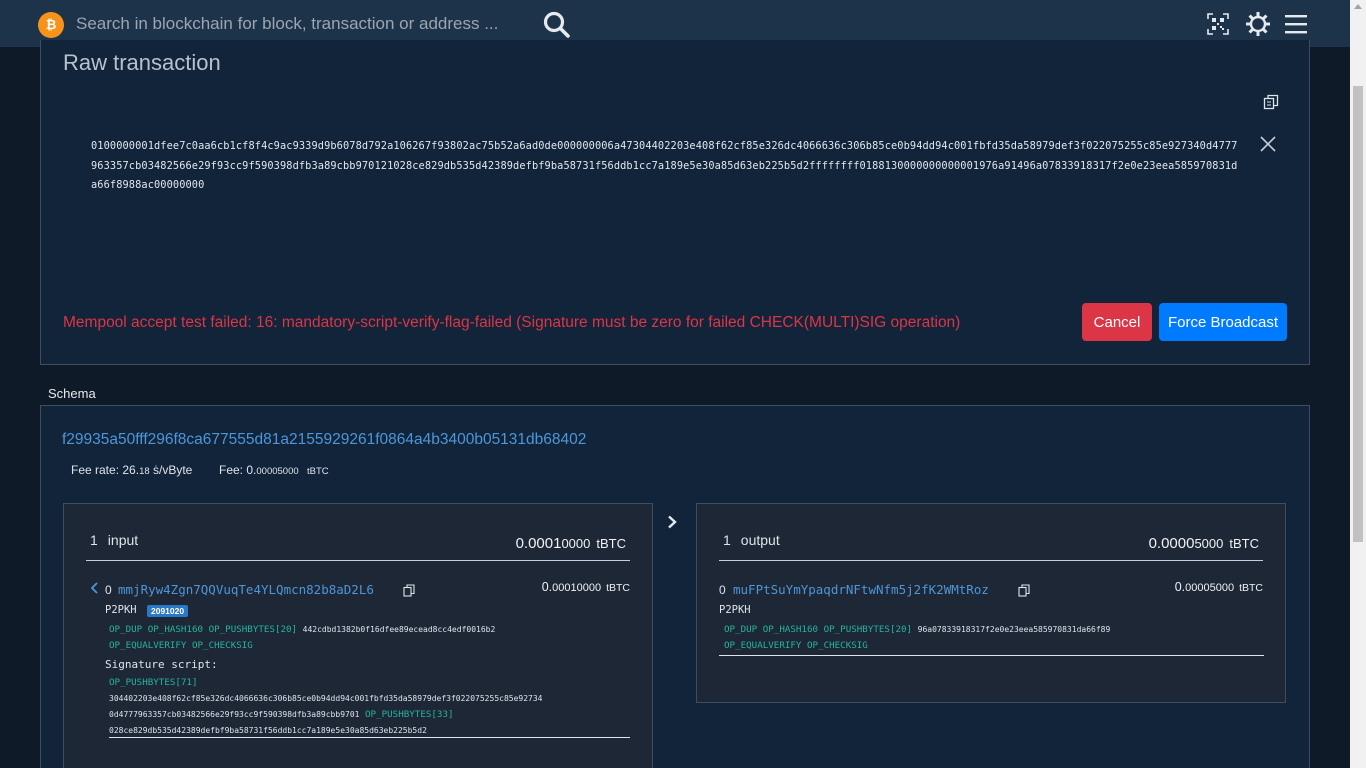  Describe the element at coordinates (274, 470) in the screenshot. I see `fee: Fee: 0.00005000 tBTC` at that location.